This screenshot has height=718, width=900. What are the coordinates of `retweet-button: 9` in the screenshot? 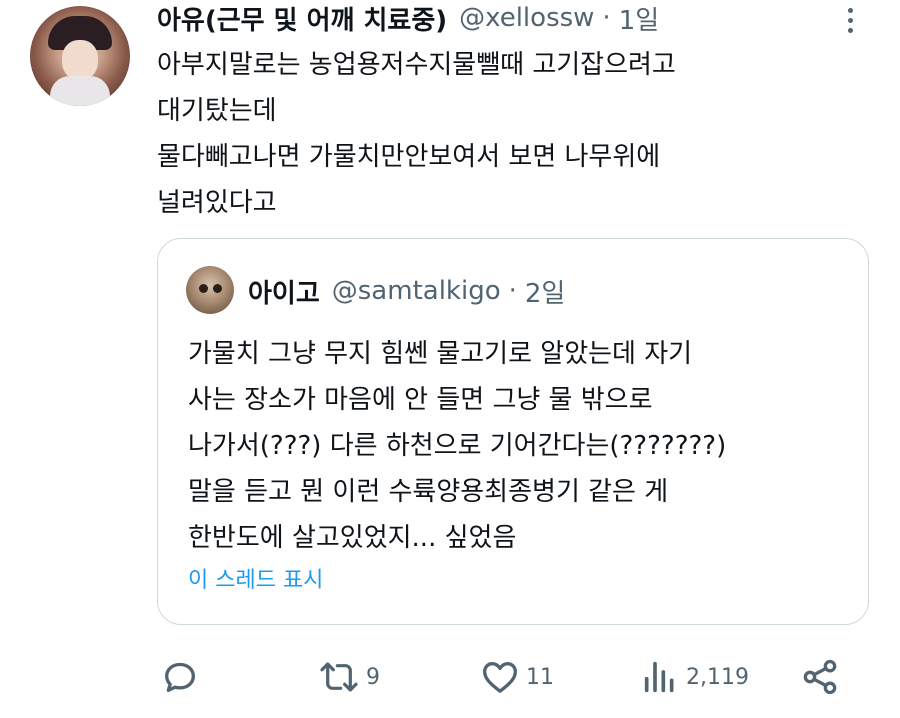 It's located at (349, 677).